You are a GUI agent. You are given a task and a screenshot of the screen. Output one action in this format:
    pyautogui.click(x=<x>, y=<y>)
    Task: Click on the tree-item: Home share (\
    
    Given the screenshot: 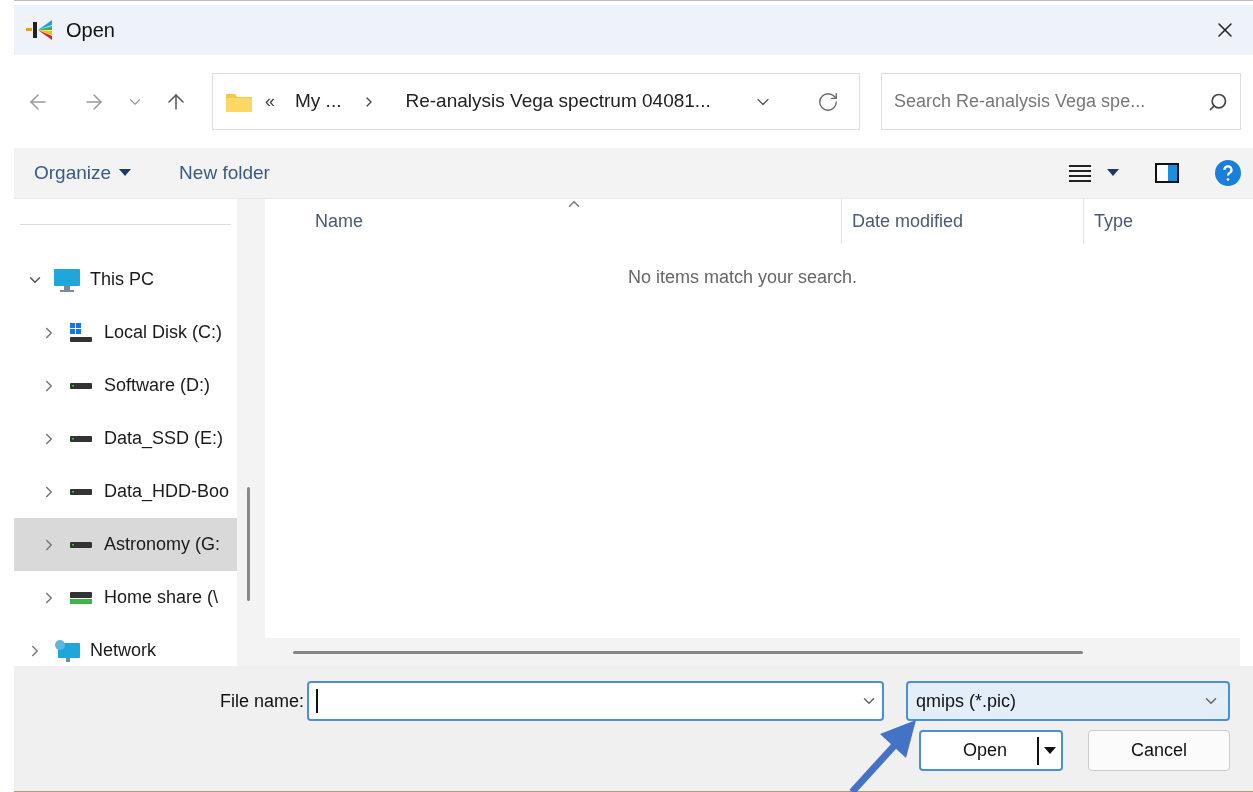 What is the action you would take?
    pyautogui.click(x=125, y=597)
    